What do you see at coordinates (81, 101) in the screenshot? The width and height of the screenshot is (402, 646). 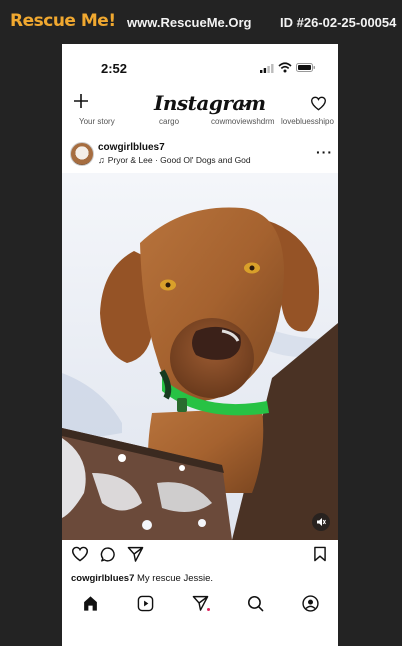 I see `plus-icon` at bounding box center [81, 101].